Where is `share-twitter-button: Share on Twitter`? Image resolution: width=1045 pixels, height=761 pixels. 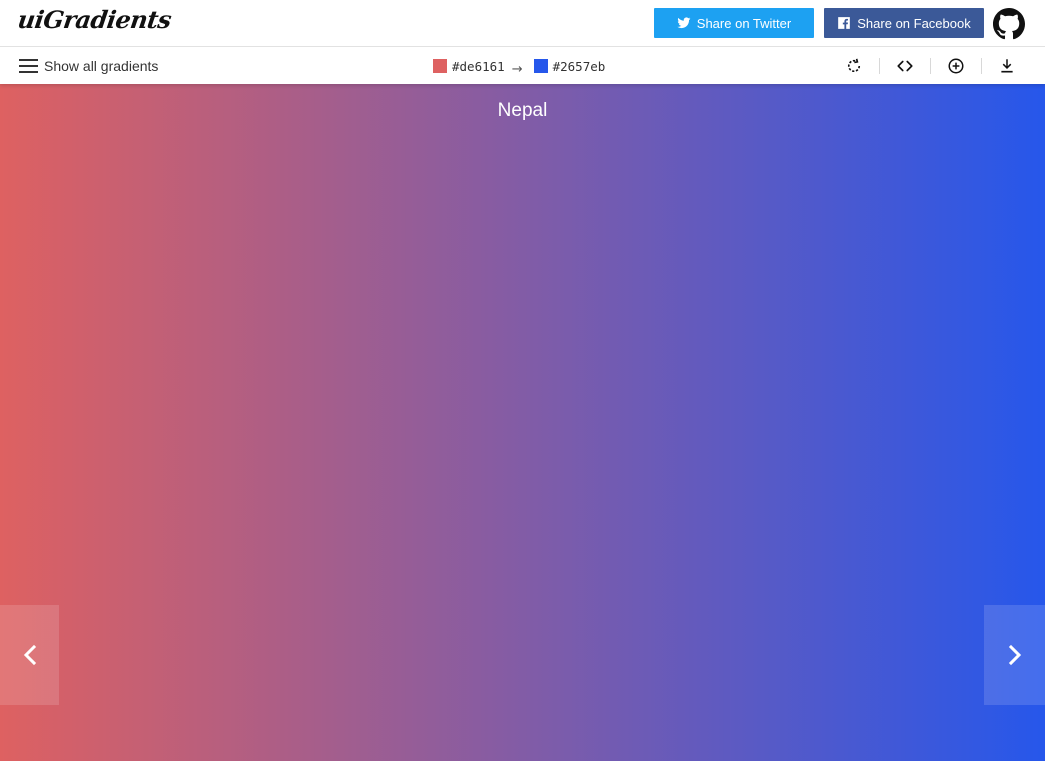
share-twitter-button: Share on Twitter is located at coordinates (734, 23).